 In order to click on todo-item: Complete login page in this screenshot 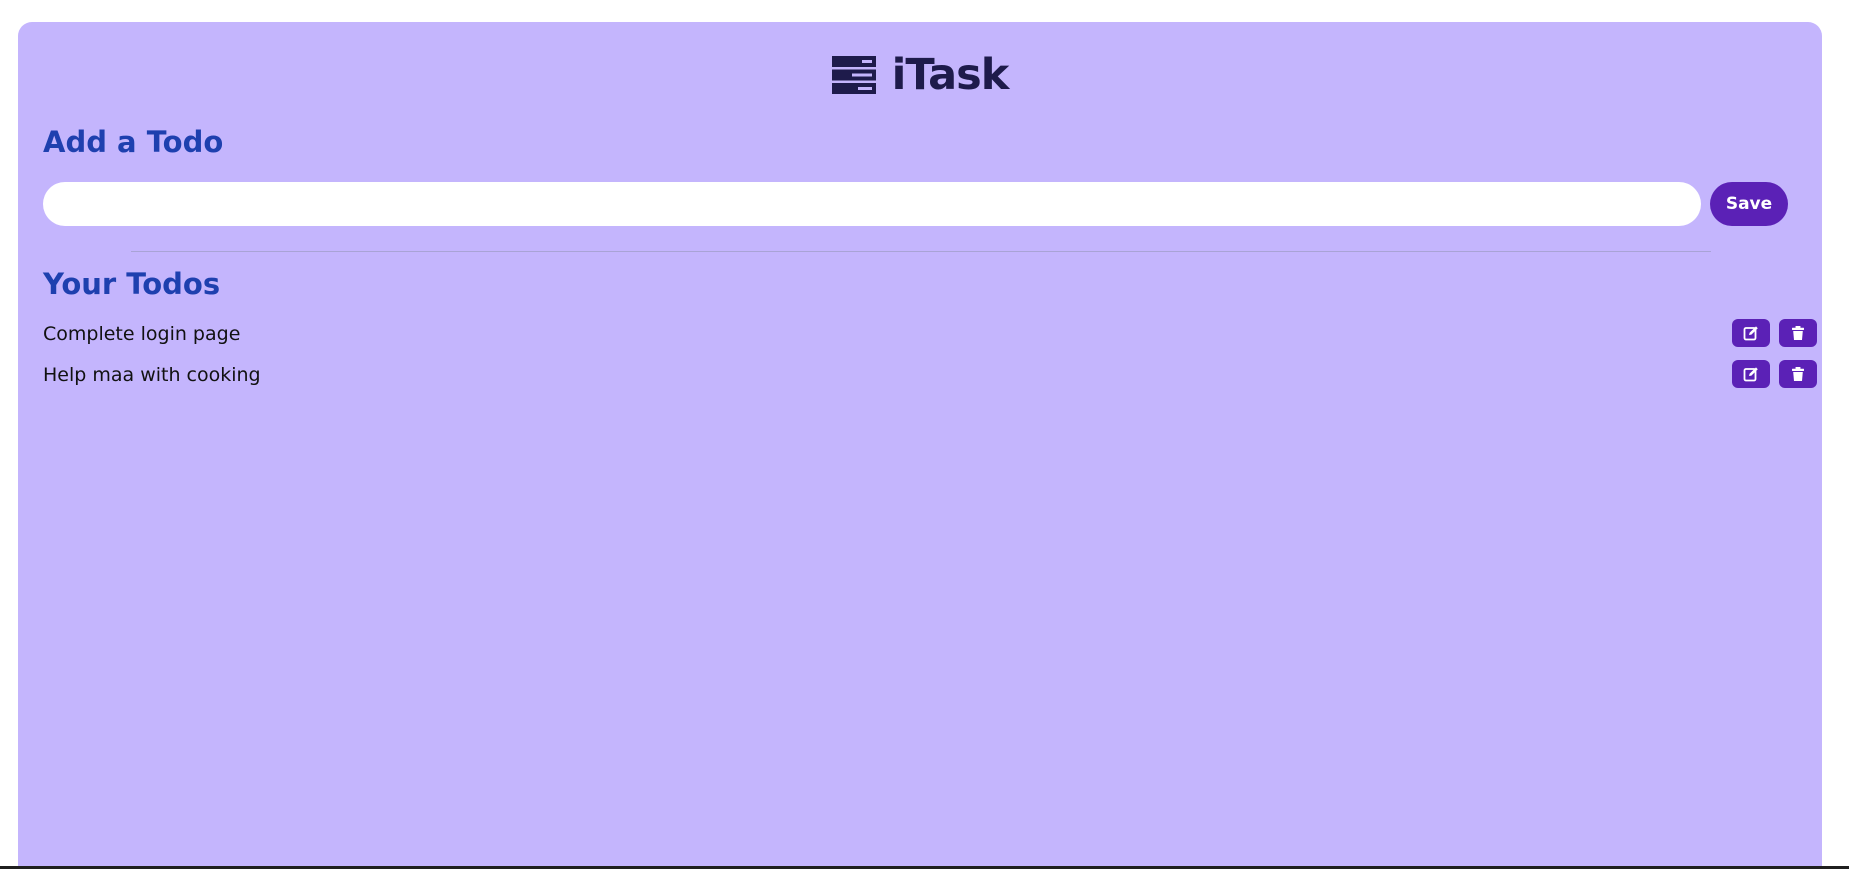, I will do `click(930, 334)`.